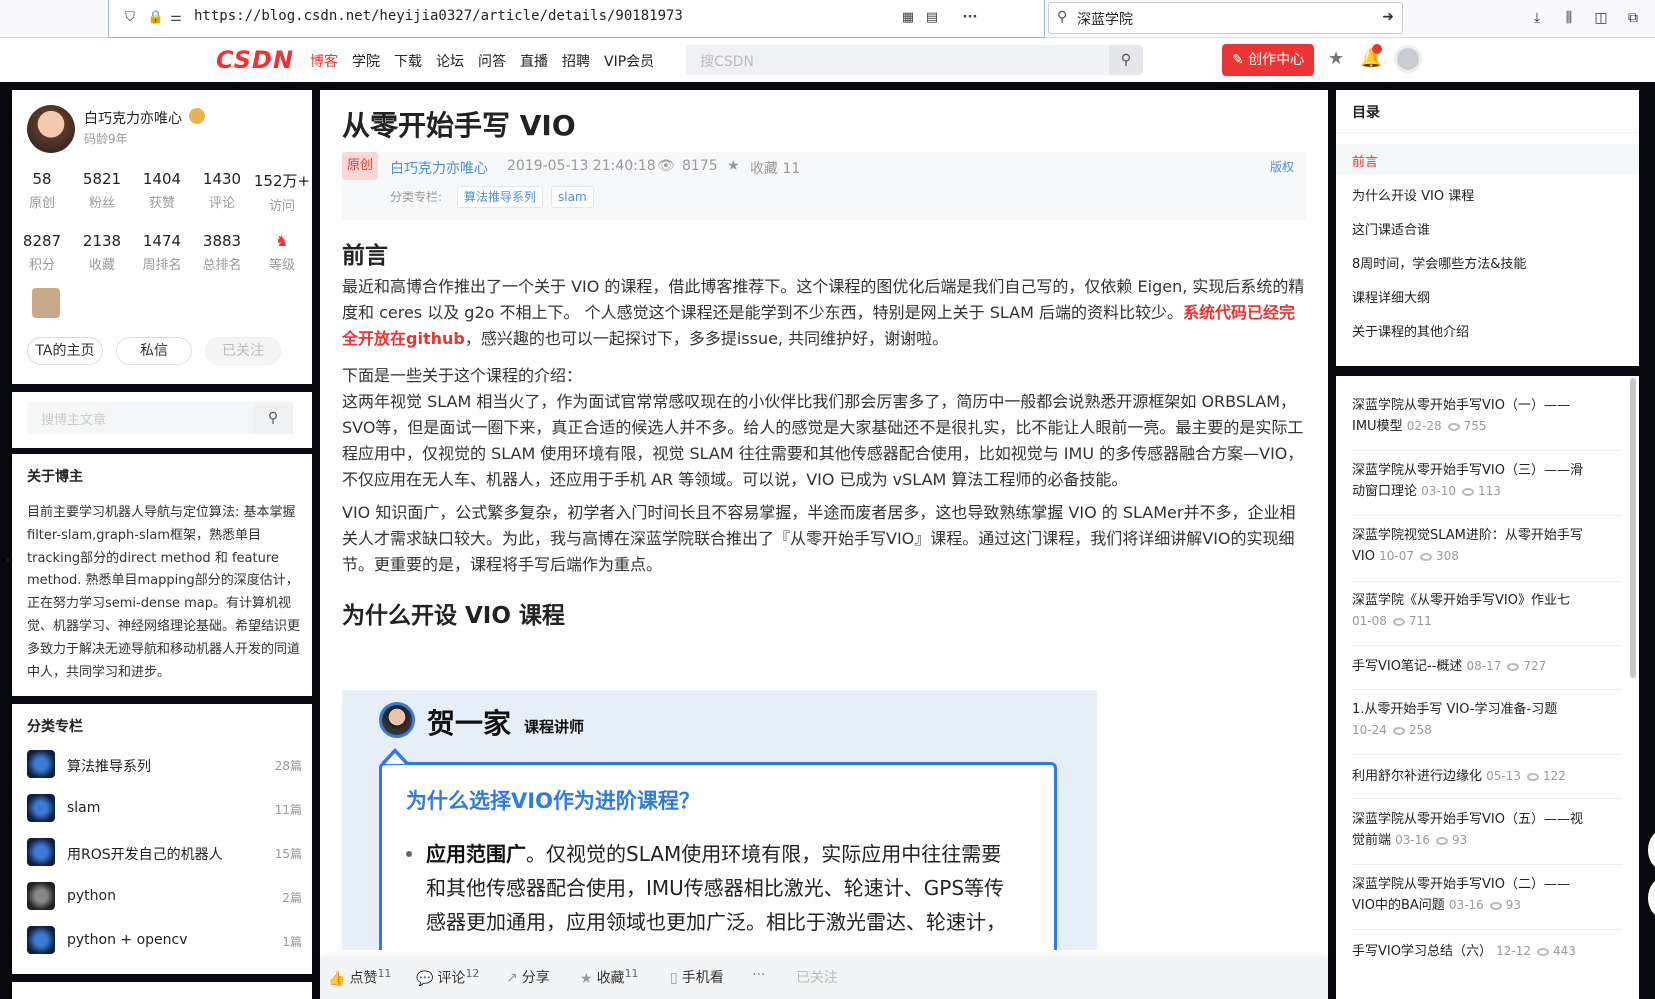 The height and width of the screenshot is (999, 1655). Describe the element at coordinates (176, 18) in the screenshot. I see `permissions-icon: ⚌` at that location.